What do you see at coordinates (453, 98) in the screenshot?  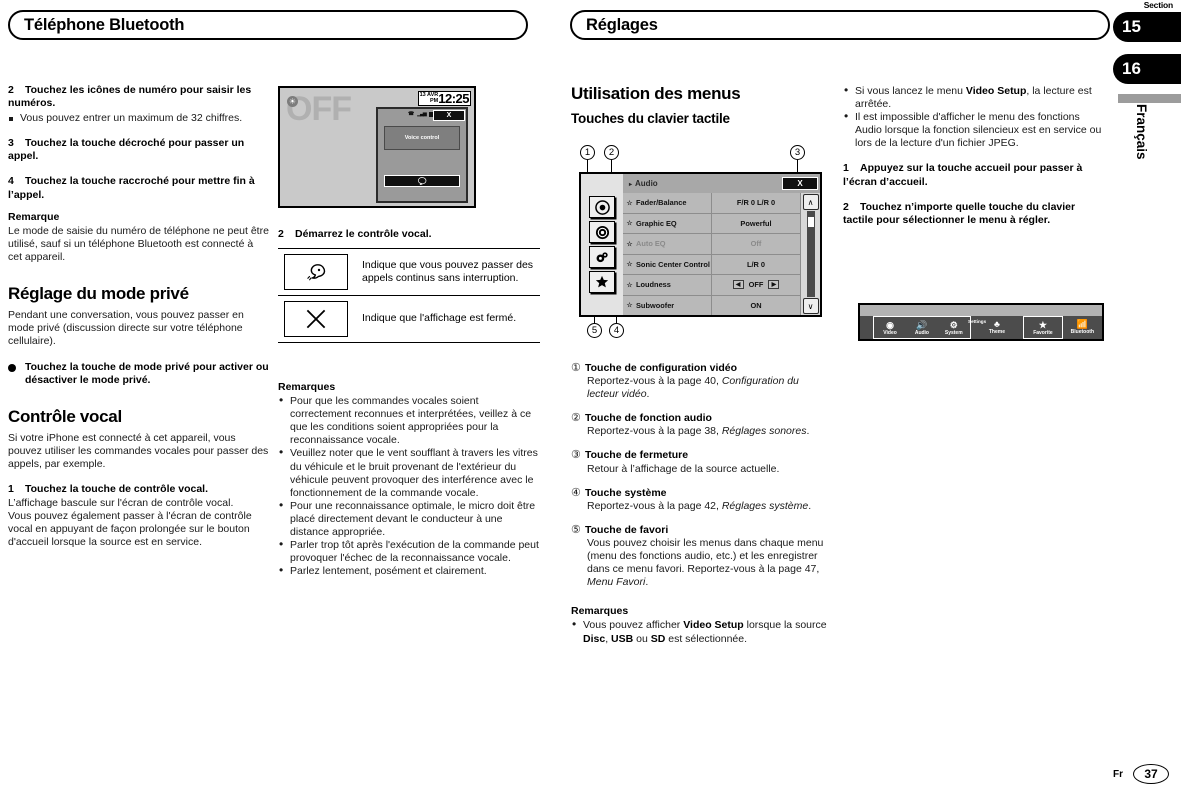 I see `clock-time: 12:25` at bounding box center [453, 98].